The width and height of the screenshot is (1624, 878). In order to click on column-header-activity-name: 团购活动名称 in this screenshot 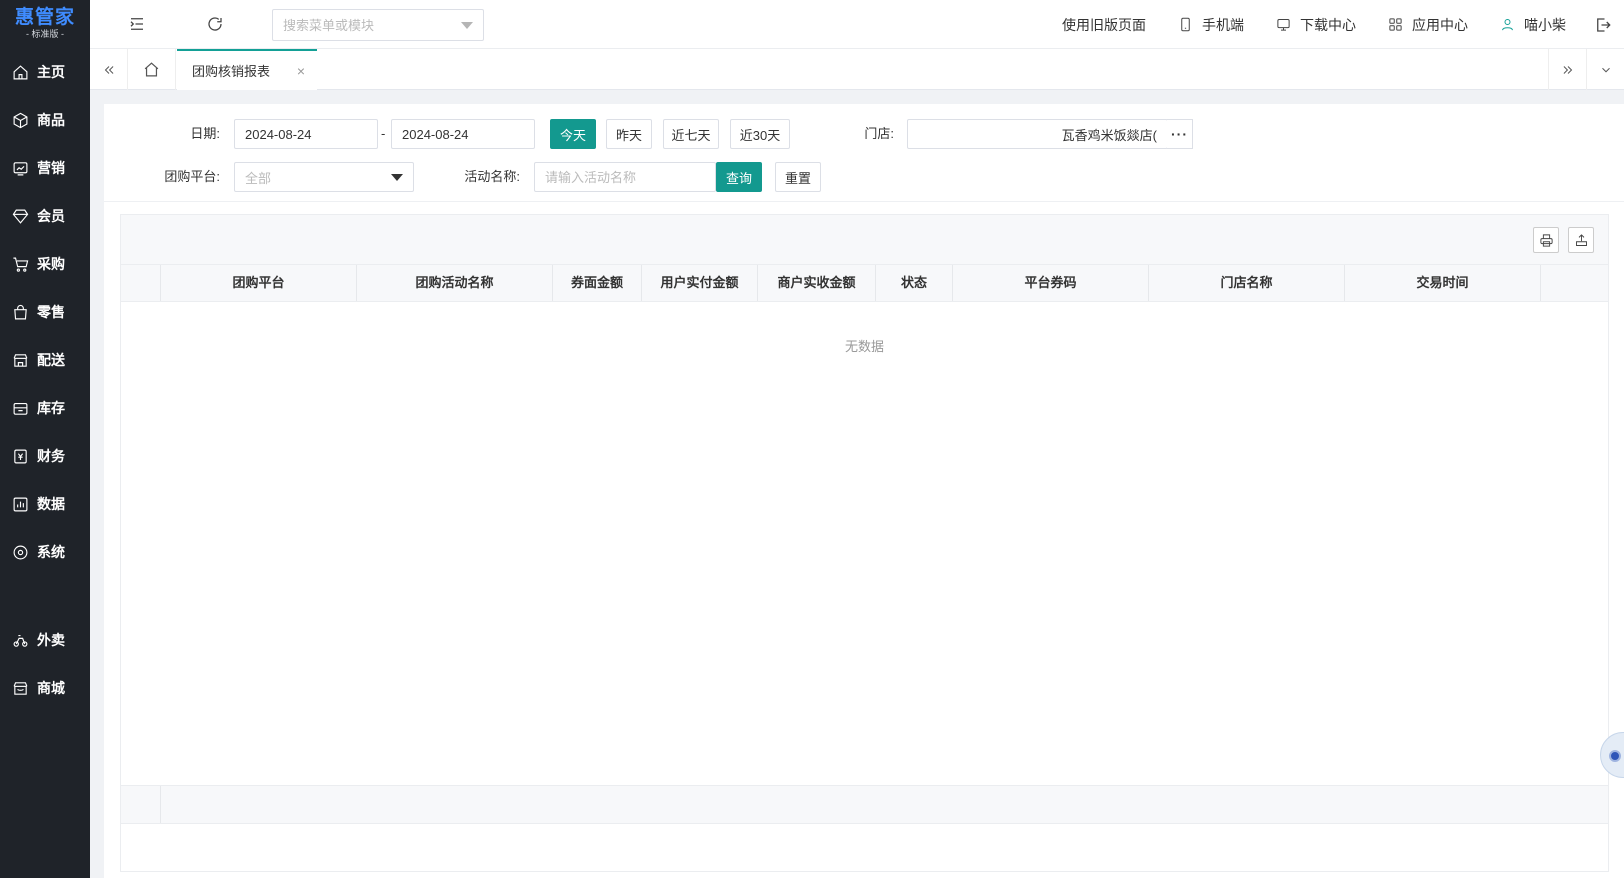, I will do `click(455, 283)`.